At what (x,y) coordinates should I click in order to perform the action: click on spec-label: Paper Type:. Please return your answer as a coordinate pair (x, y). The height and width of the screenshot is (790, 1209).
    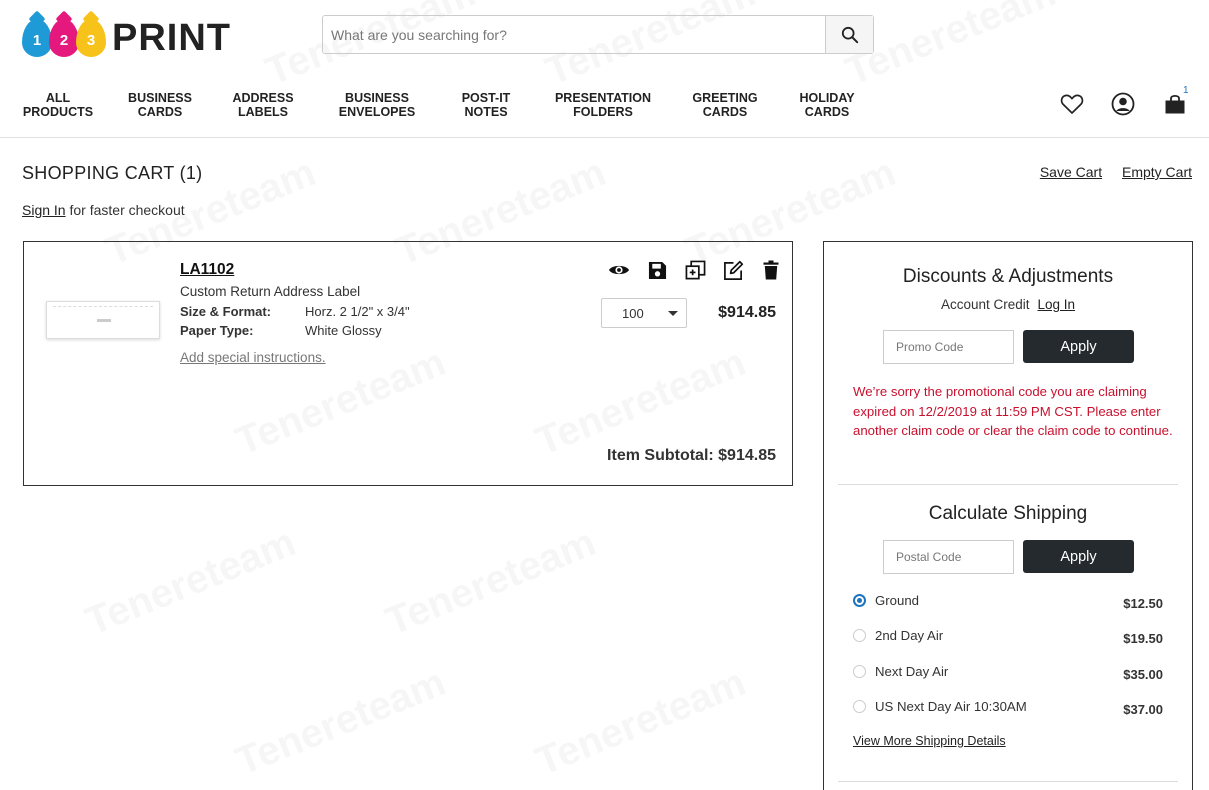
    Looking at the image, I should click on (217, 330).